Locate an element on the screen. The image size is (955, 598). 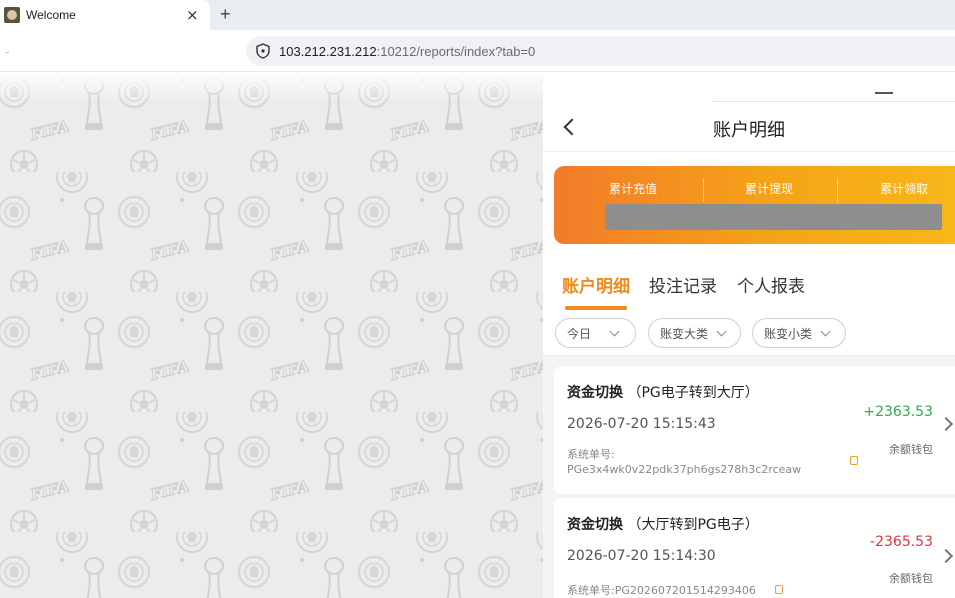
record-amount: +2363.53 is located at coordinates (898, 412).